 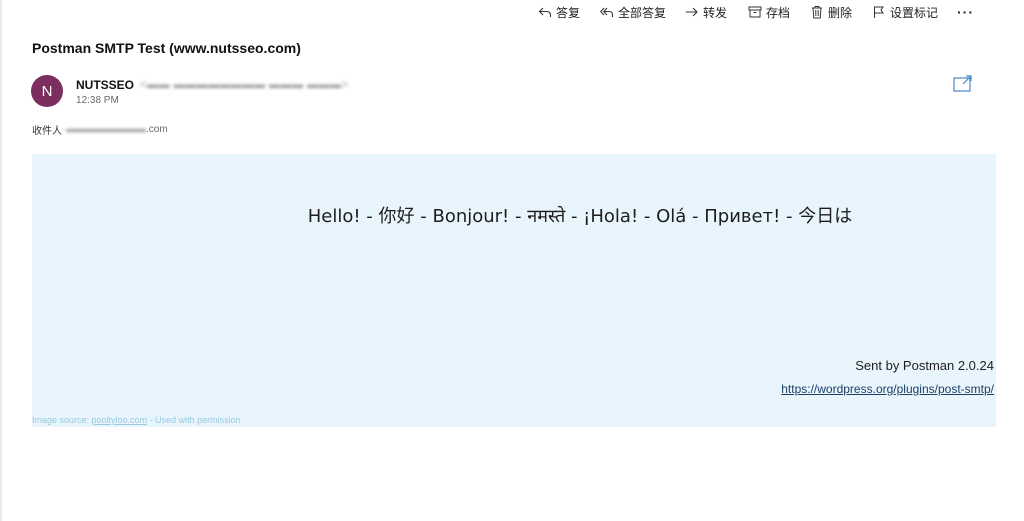 What do you see at coordinates (817, 12) in the screenshot?
I see `trash-icon` at bounding box center [817, 12].